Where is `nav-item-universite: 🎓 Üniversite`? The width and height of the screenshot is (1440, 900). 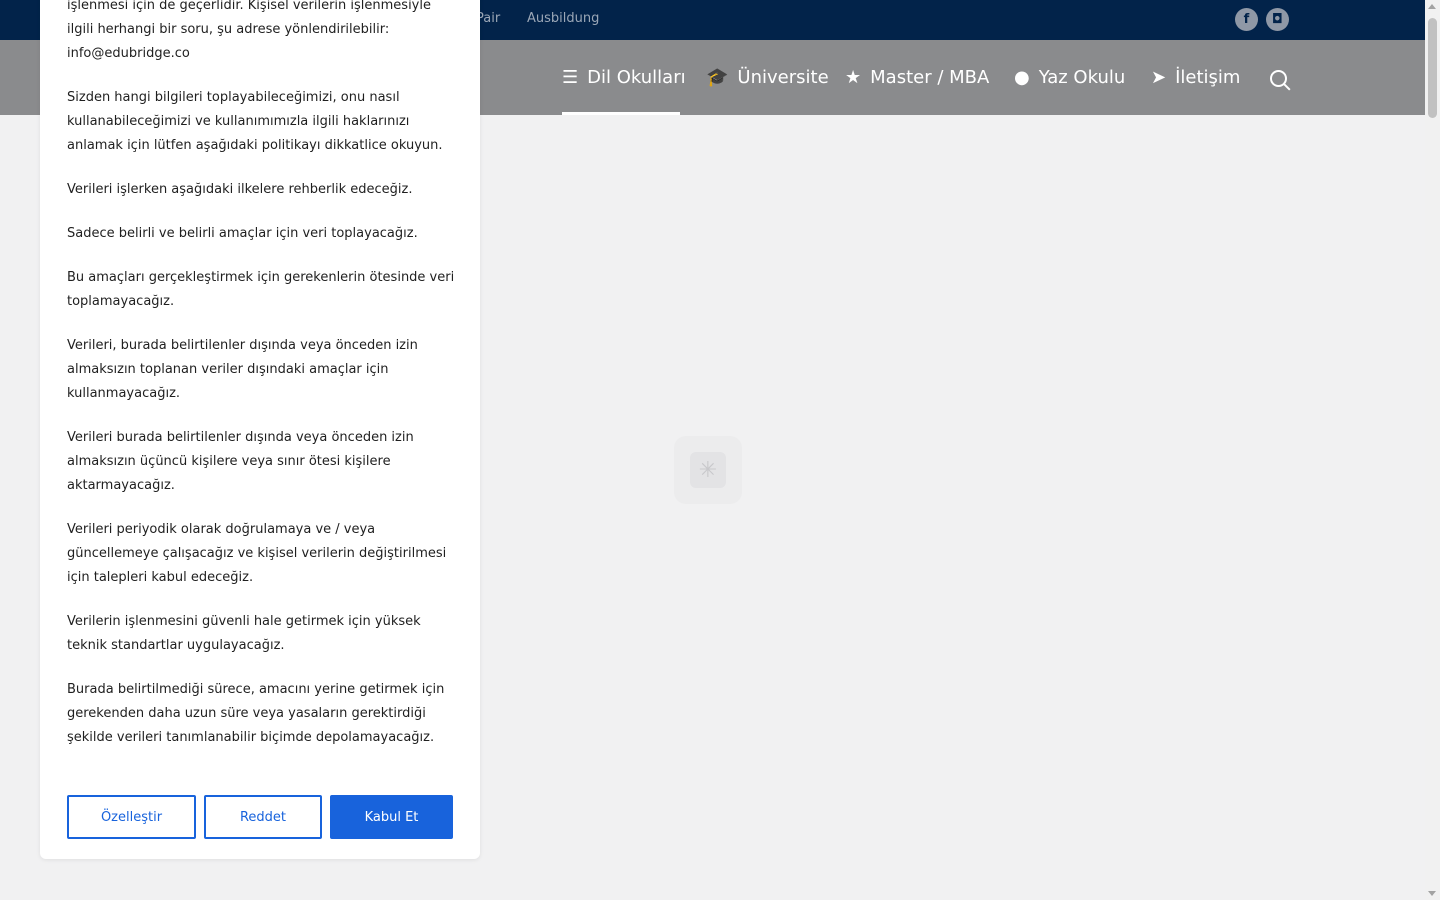 nav-item-universite: 🎓 Üniversite is located at coordinates (767, 77).